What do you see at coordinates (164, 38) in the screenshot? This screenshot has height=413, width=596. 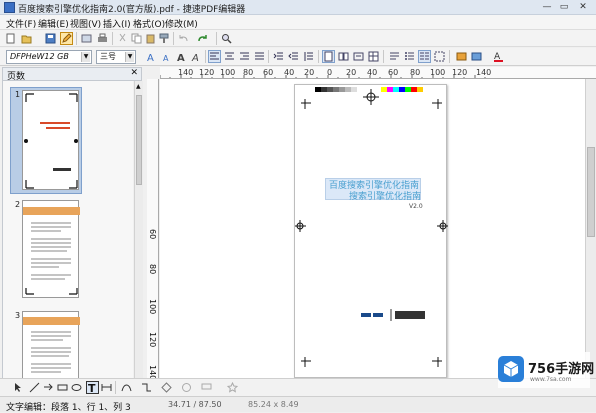 I see `format-painter-icon` at bounding box center [164, 38].